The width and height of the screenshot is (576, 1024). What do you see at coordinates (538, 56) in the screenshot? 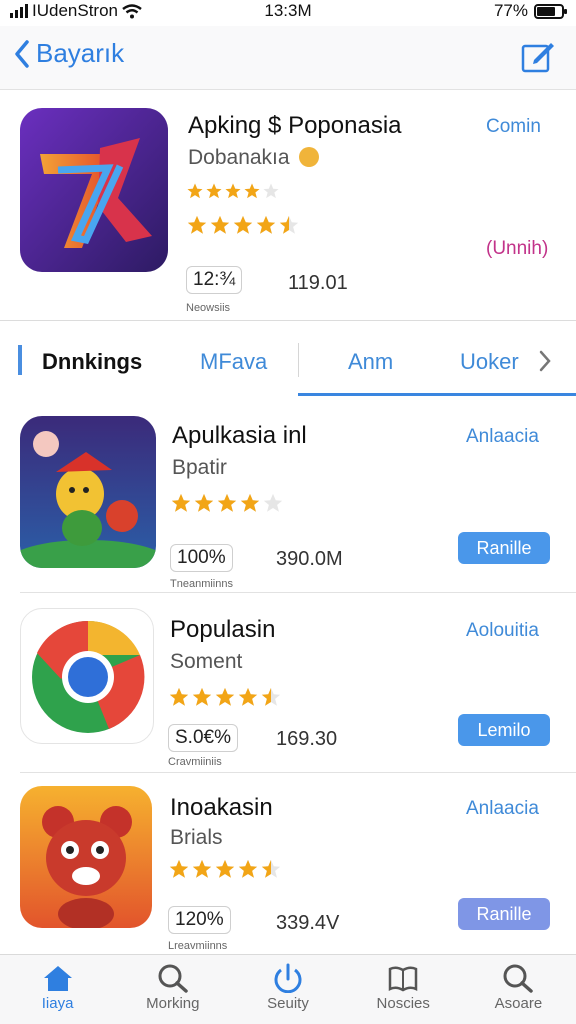
I see `compose-icon` at bounding box center [538, 56].